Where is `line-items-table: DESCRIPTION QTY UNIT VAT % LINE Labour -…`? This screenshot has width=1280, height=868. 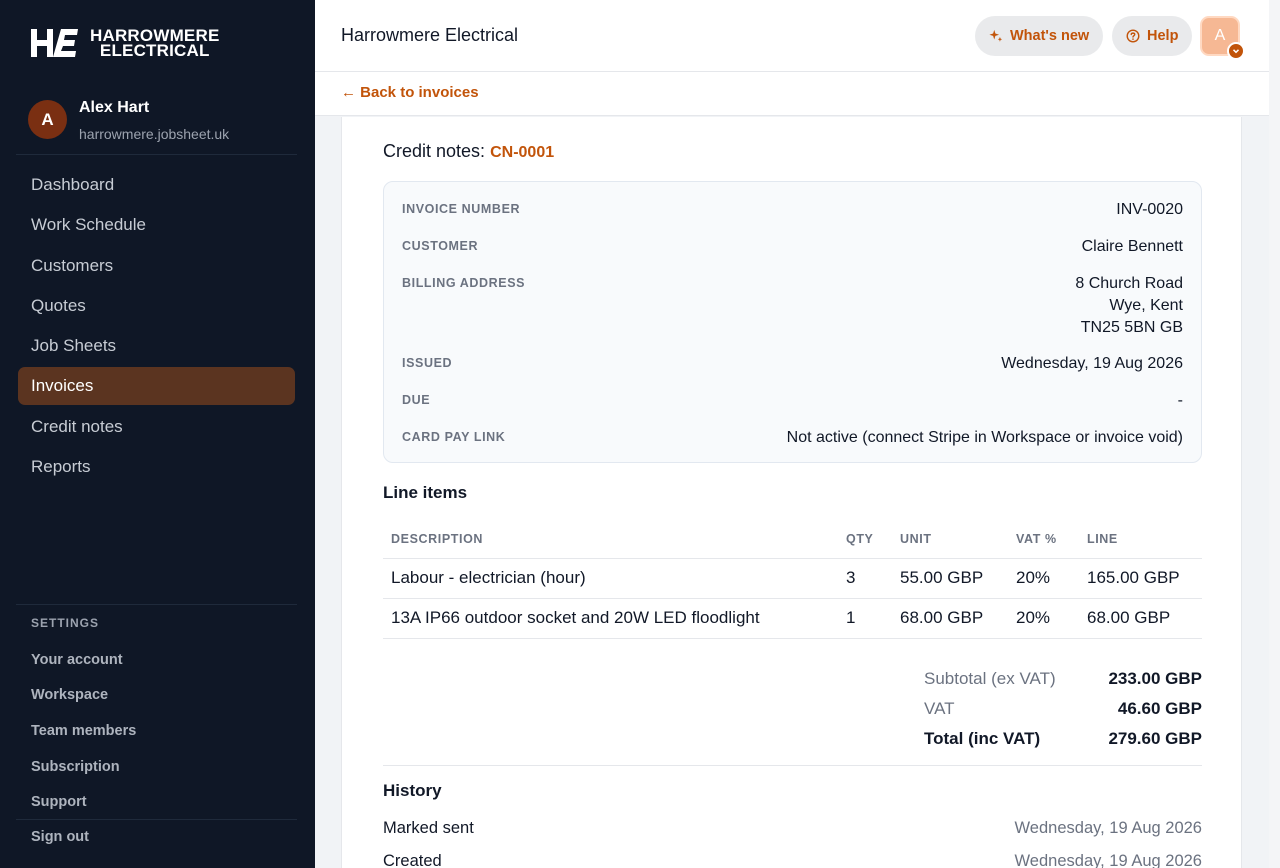
line-items-table: DESCRIPTION QTY UNIT VAT % LINE Labour -… is located at coordinates (792, 580).